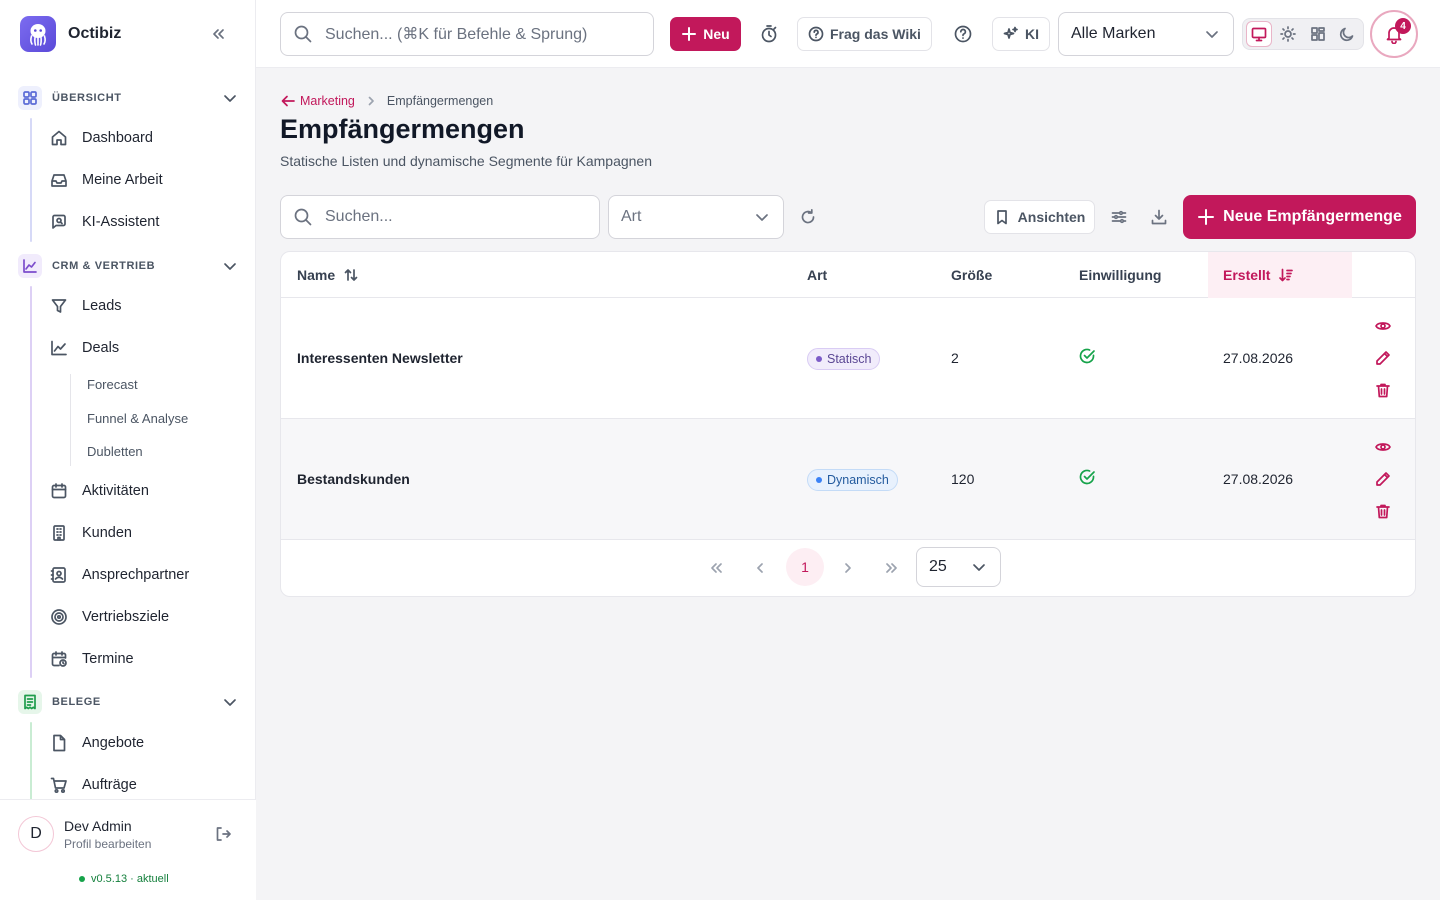 The width and height of the screenshot is (1440, 900). Describe the element at coordinates (104, 222) in the screenshot. I see `sidebar-item-ai-assistant: KI-Assistent` at that location.